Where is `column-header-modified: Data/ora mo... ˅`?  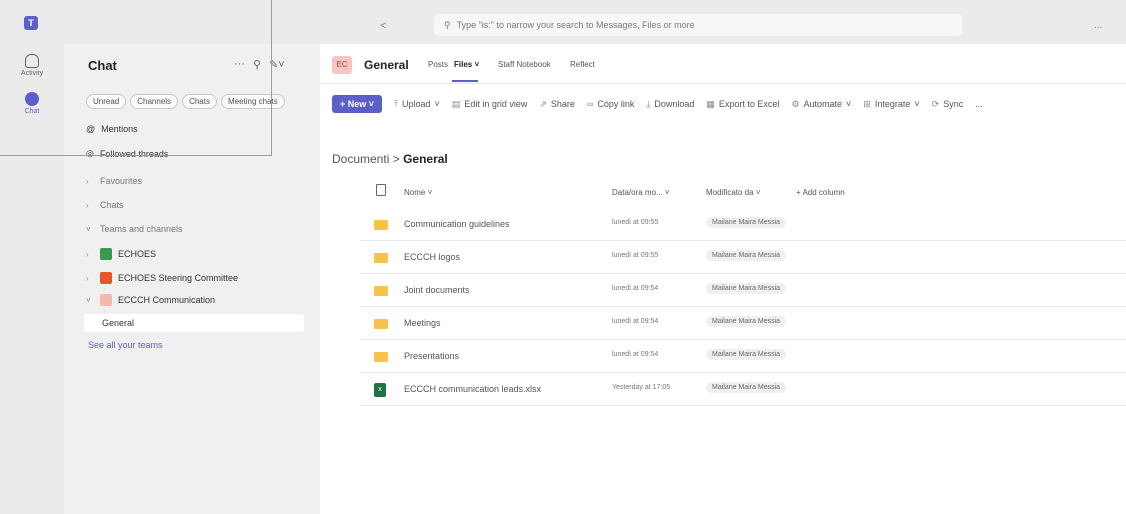
column-header-modified: Data/ora mo... ˅ is located at coordinates (641, 192).